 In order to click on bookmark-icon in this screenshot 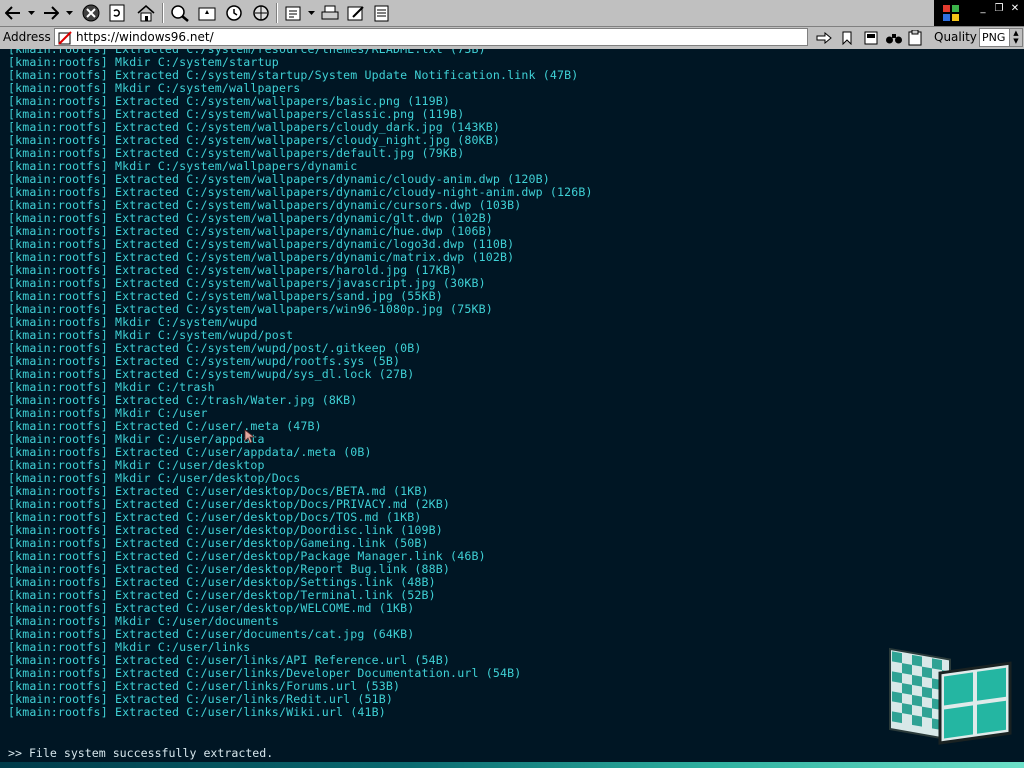, I will do `click(847, 38)`.